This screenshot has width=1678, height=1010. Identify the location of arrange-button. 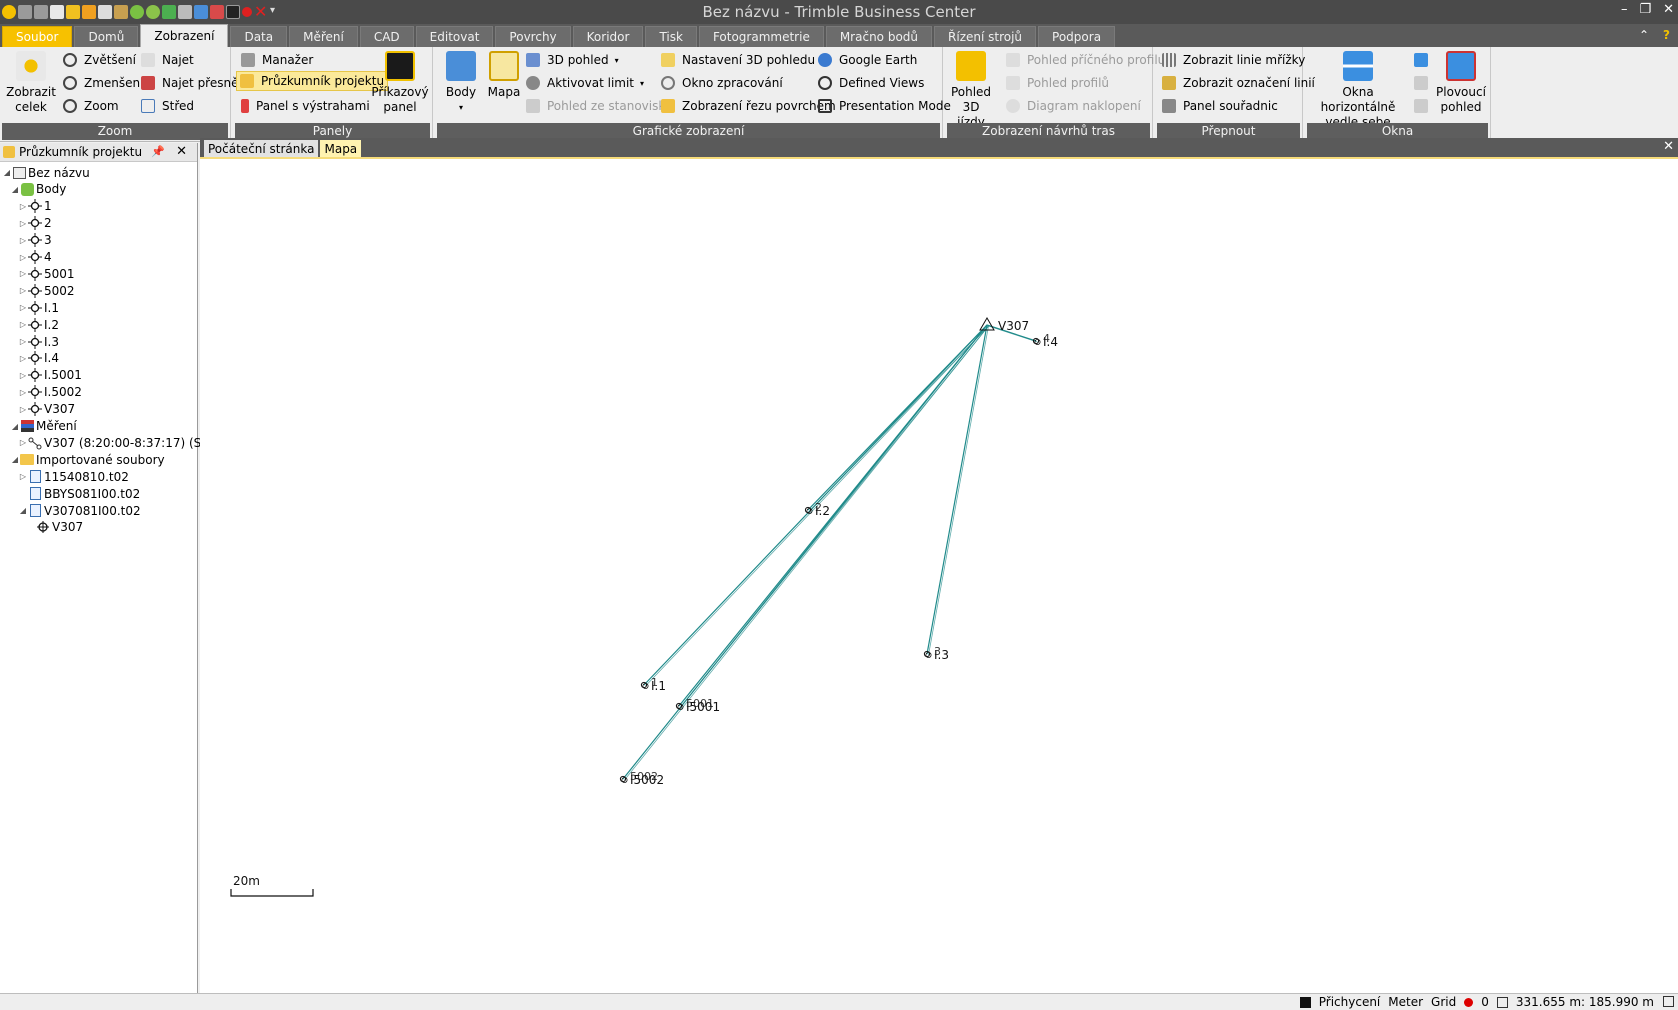
(1424, 106).